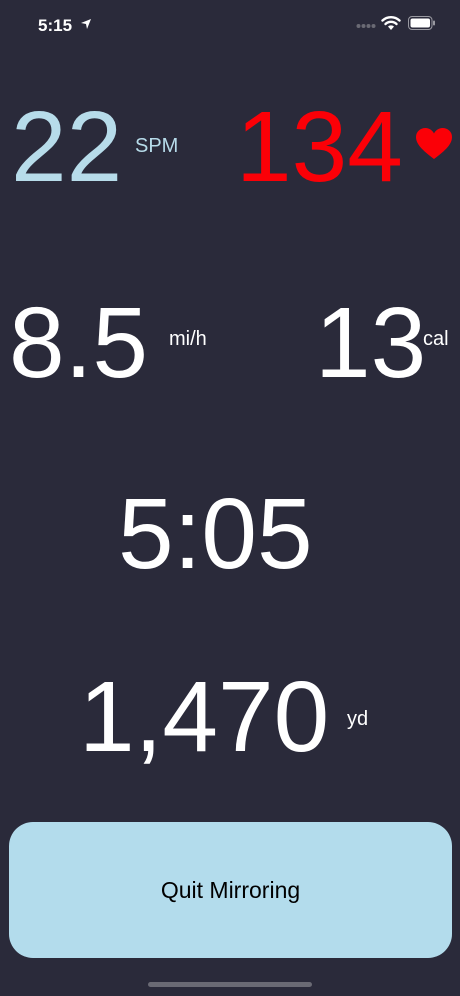  Describe the element at coordinates (79, 343) in the screenshot. I see `speed-value: 8.5` at that location.